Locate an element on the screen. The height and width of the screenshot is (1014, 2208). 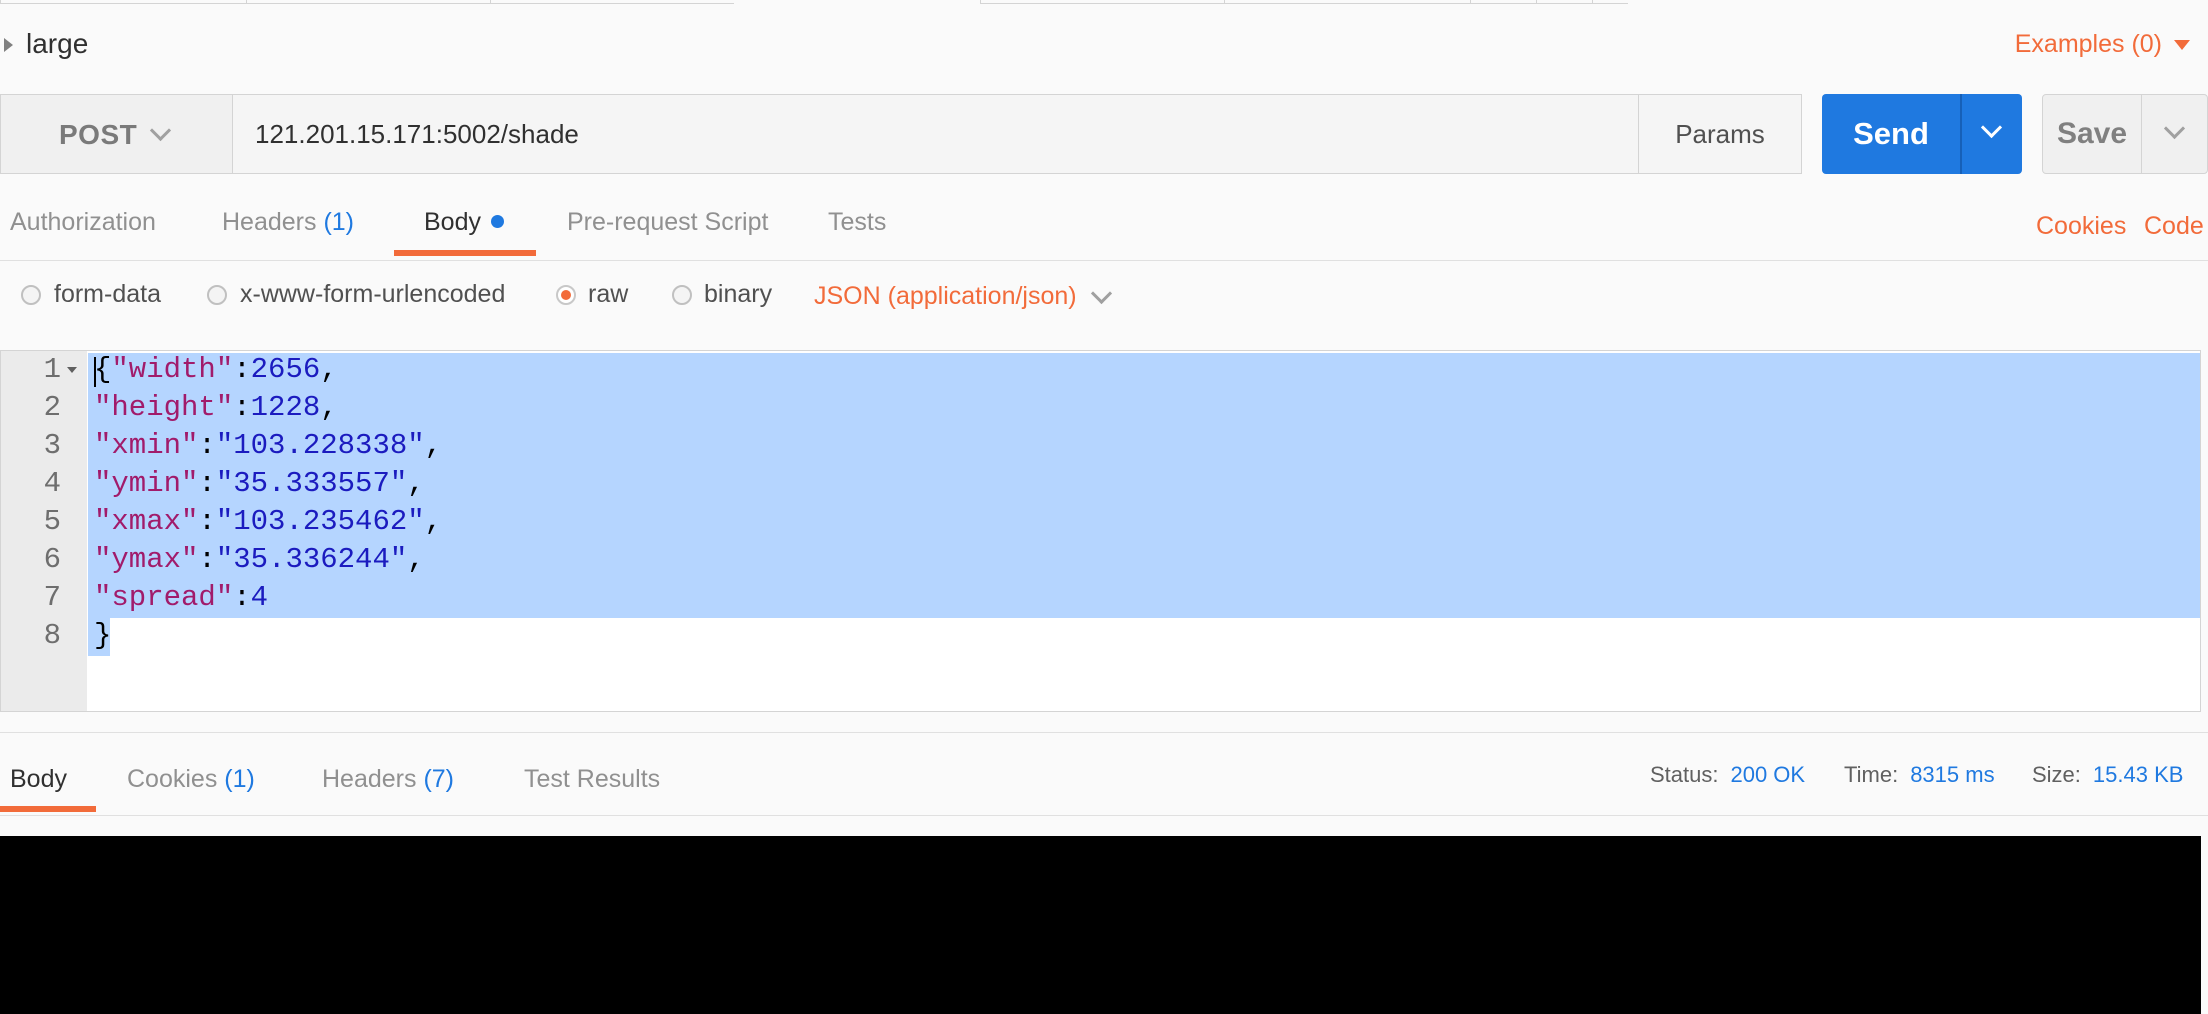
tab-label: Test Results is located at coordinates (592, 779).